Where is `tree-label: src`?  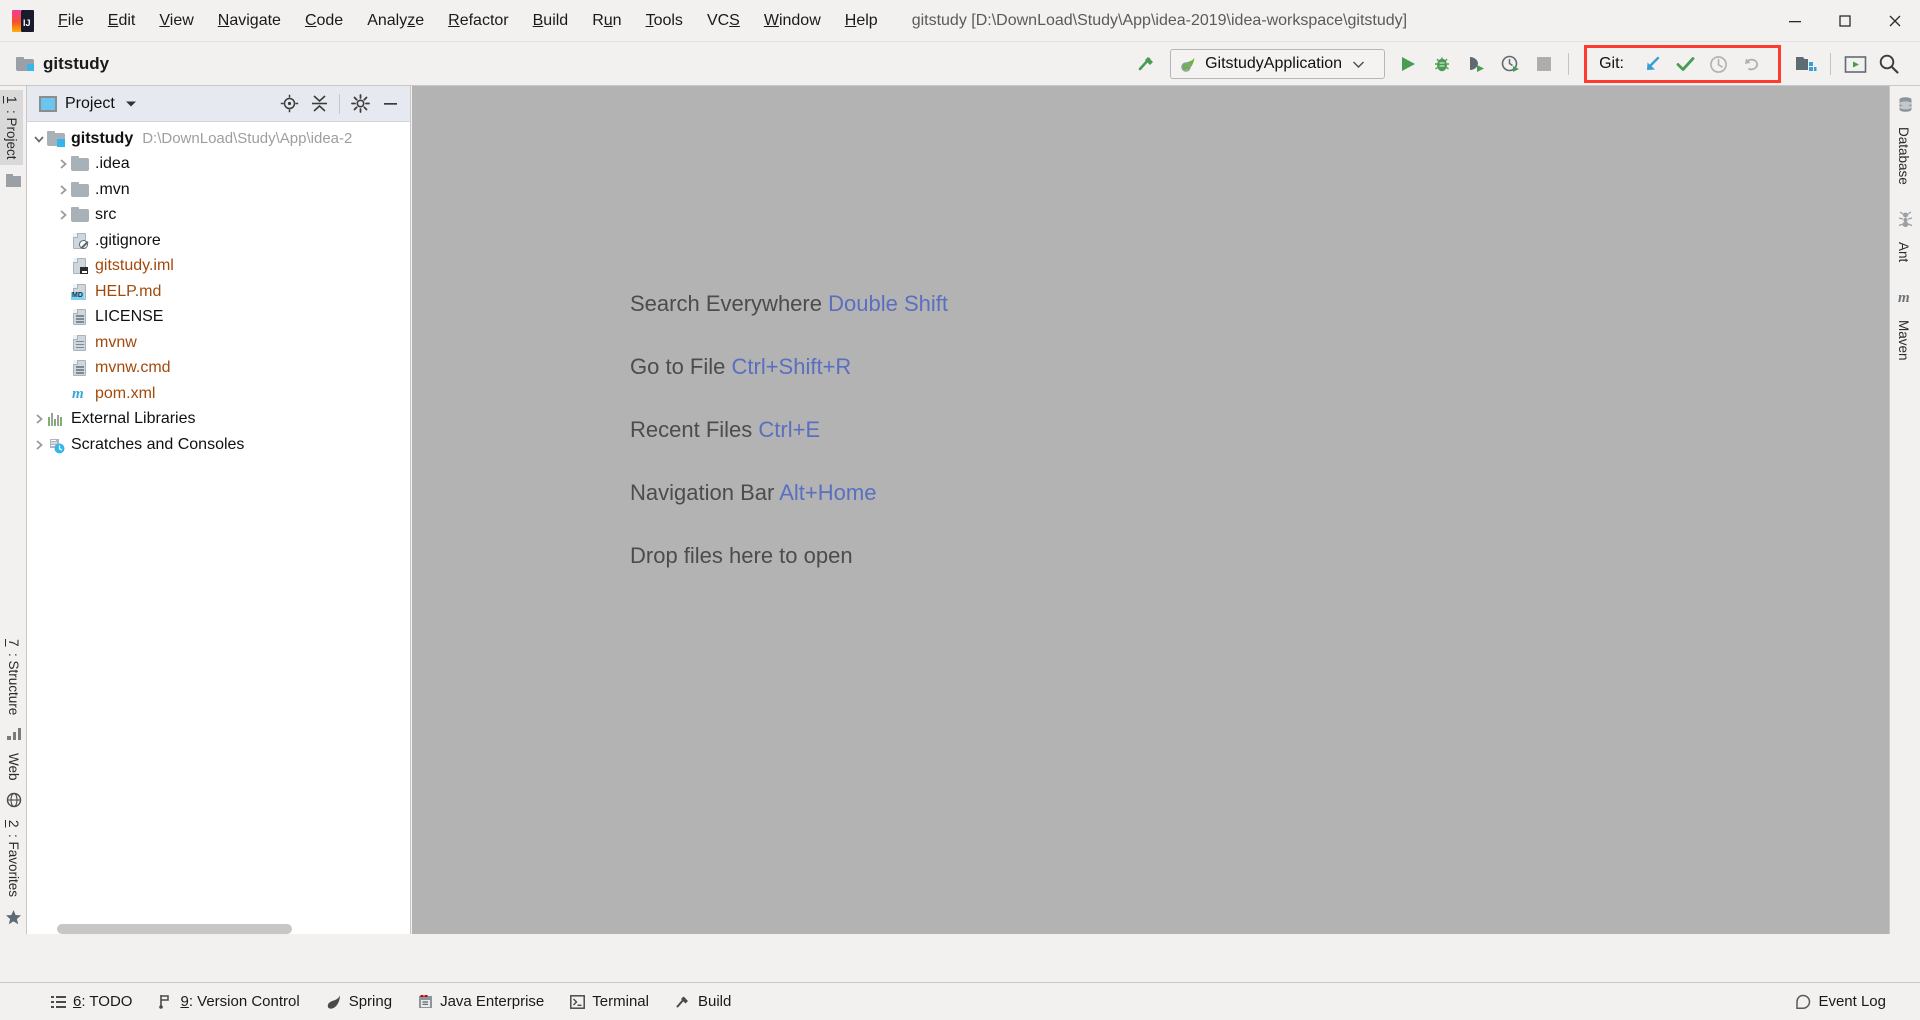
tree-label: src is located at coordinates (106, 215).